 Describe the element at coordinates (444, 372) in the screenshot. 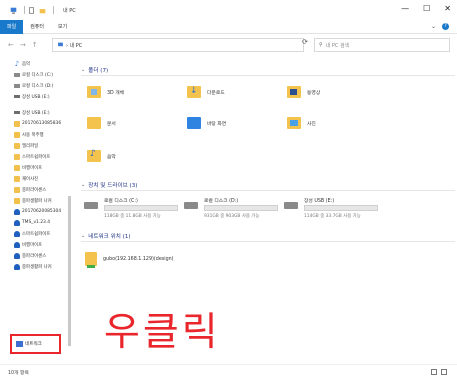

I see `large-icons-view-icon` at that location.